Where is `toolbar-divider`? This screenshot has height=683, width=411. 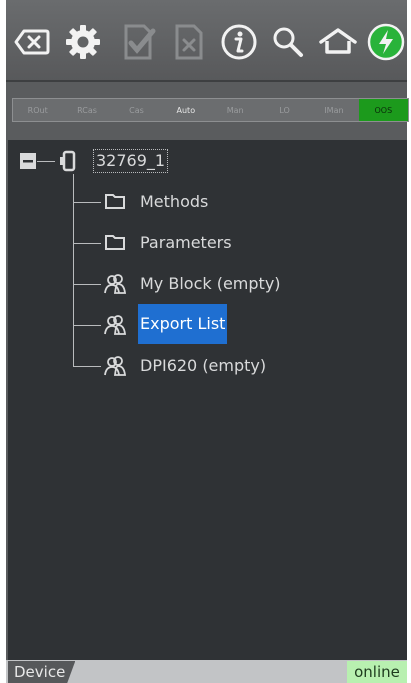 toolbar-divider is located at coordinates (206, 81).